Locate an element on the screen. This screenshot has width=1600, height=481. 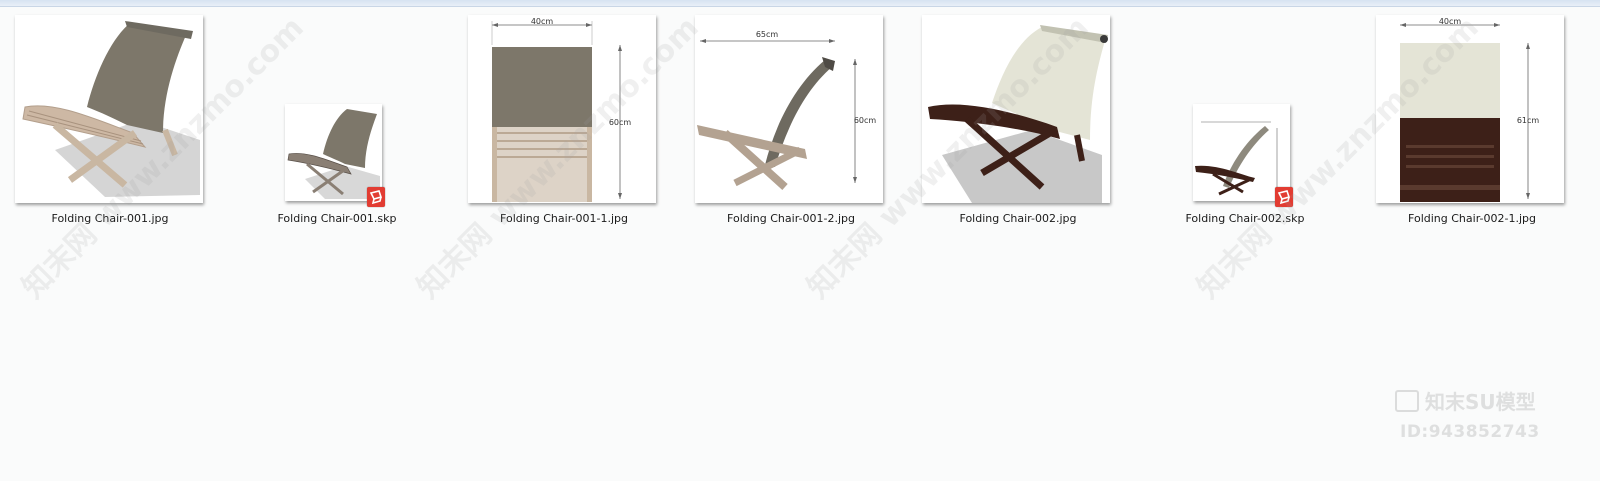
watermark-id: ID:943852743 is located at coordinates (1470, 432).